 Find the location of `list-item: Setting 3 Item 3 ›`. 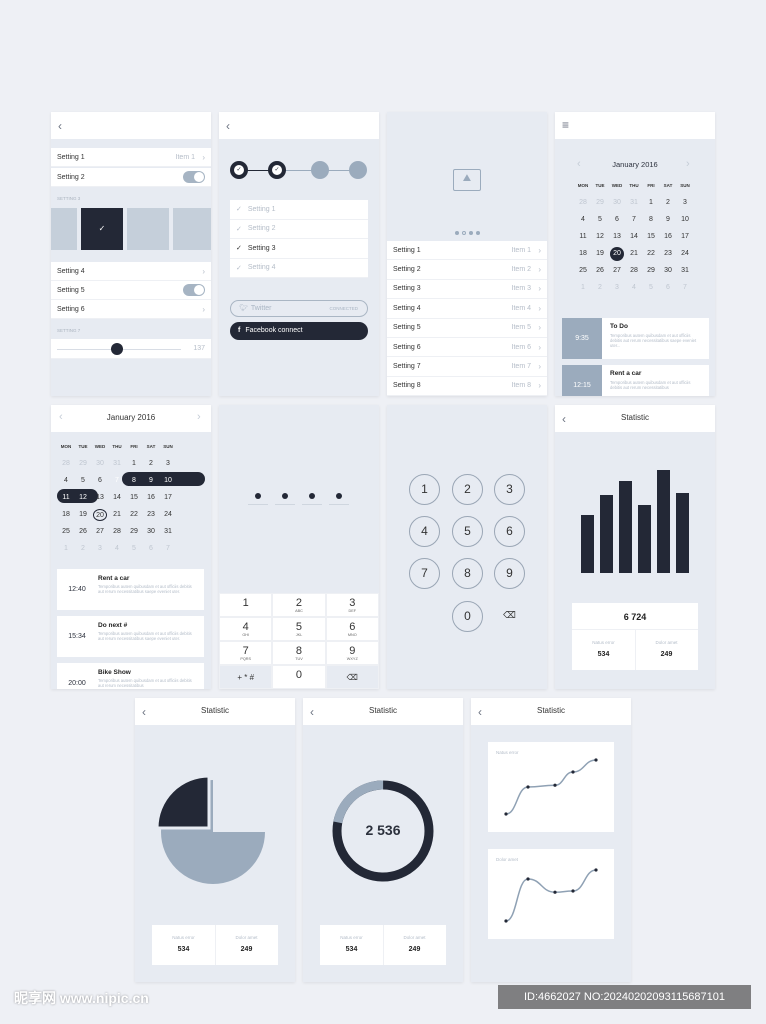

list-item: Setting 3 Item 3 › is located at coordinates (467, 289).